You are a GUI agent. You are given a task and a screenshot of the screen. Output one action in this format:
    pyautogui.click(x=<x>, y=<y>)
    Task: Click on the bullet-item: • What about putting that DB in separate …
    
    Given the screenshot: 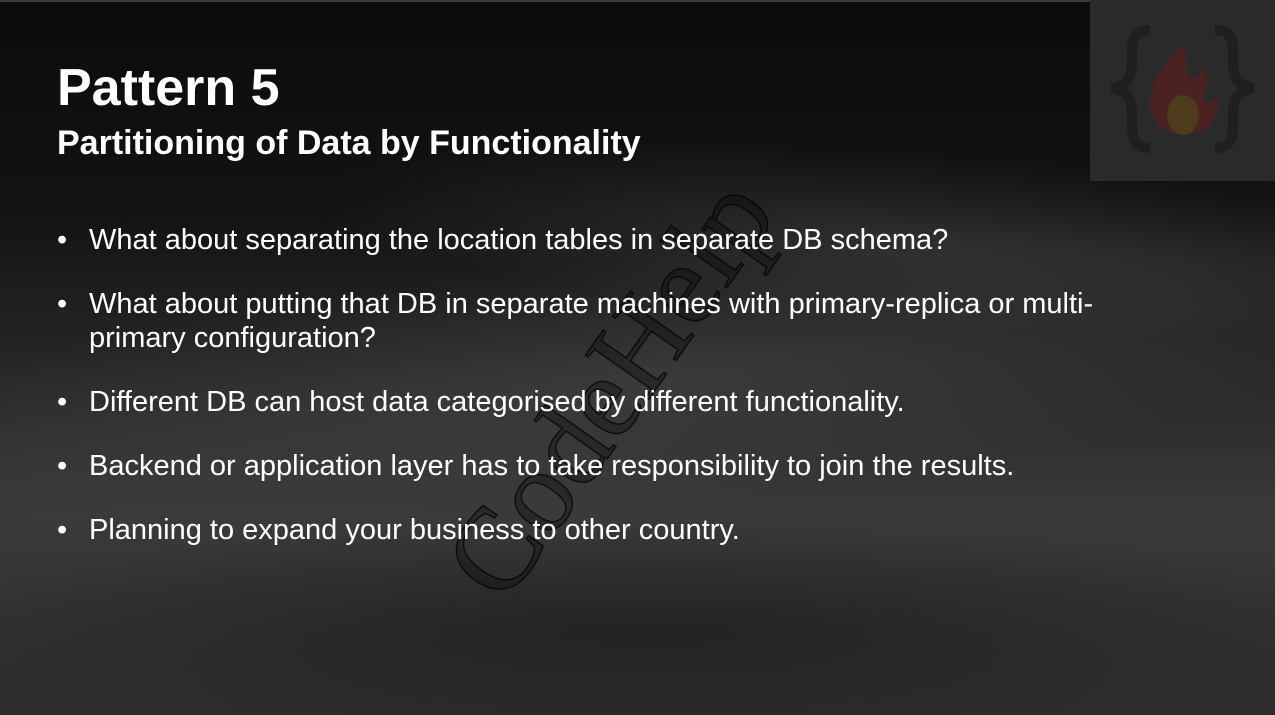 What is the action you would take?
    pyautogui.click(x=603, y=321)
    